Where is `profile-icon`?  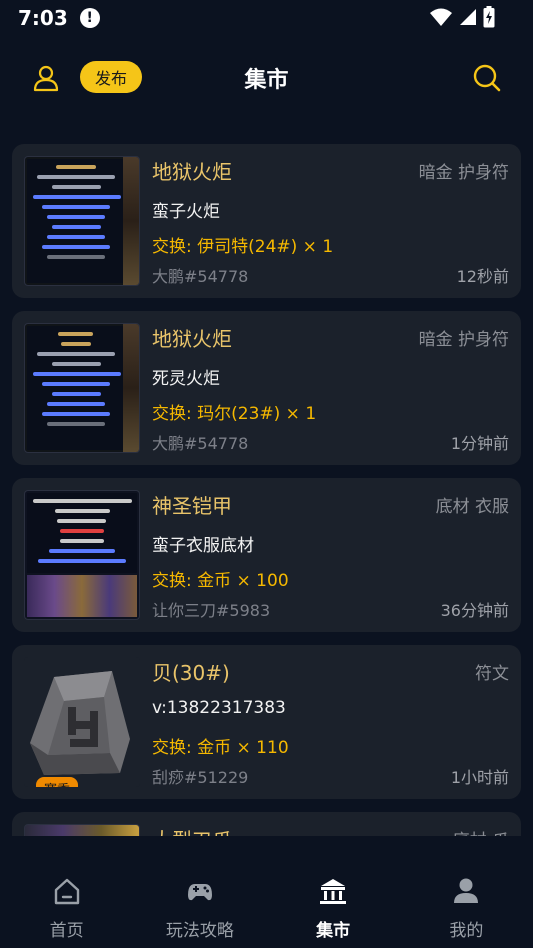 profile-icon is located at coordinates (466, 890).